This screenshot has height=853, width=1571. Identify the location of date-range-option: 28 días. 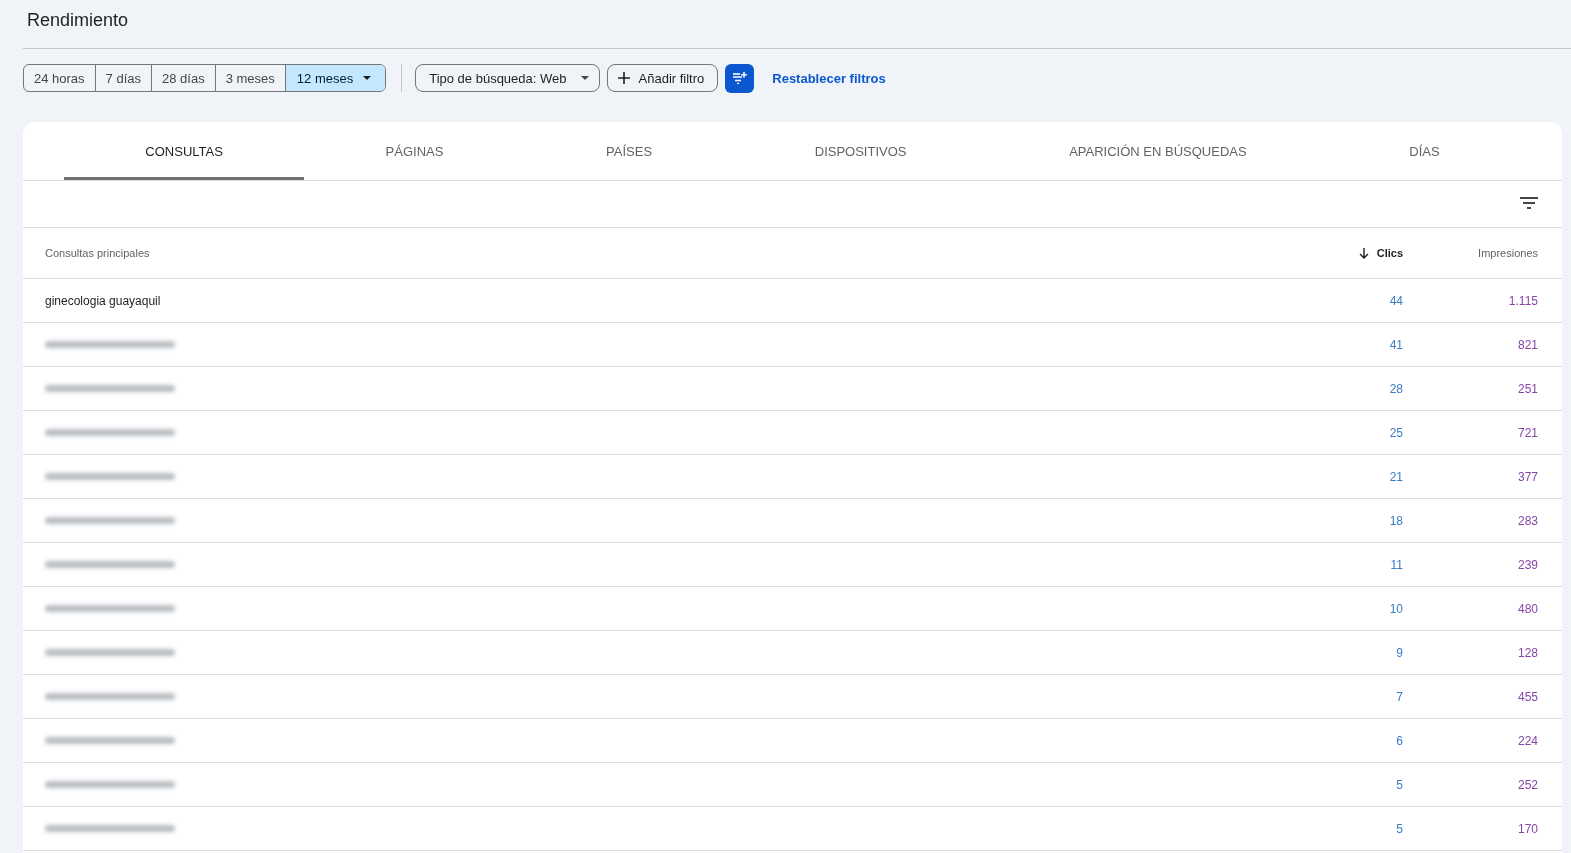
(183, 78).